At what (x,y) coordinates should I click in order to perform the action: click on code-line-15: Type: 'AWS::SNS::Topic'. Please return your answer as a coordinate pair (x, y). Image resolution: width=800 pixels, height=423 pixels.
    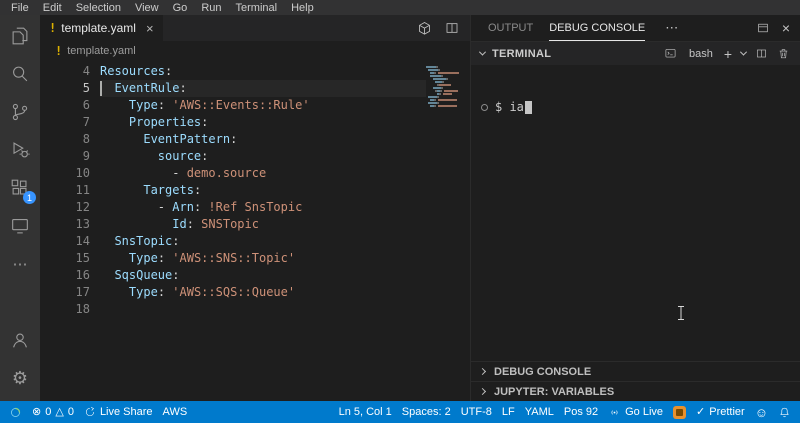
    Looking at the image, I should click on (263, 258).